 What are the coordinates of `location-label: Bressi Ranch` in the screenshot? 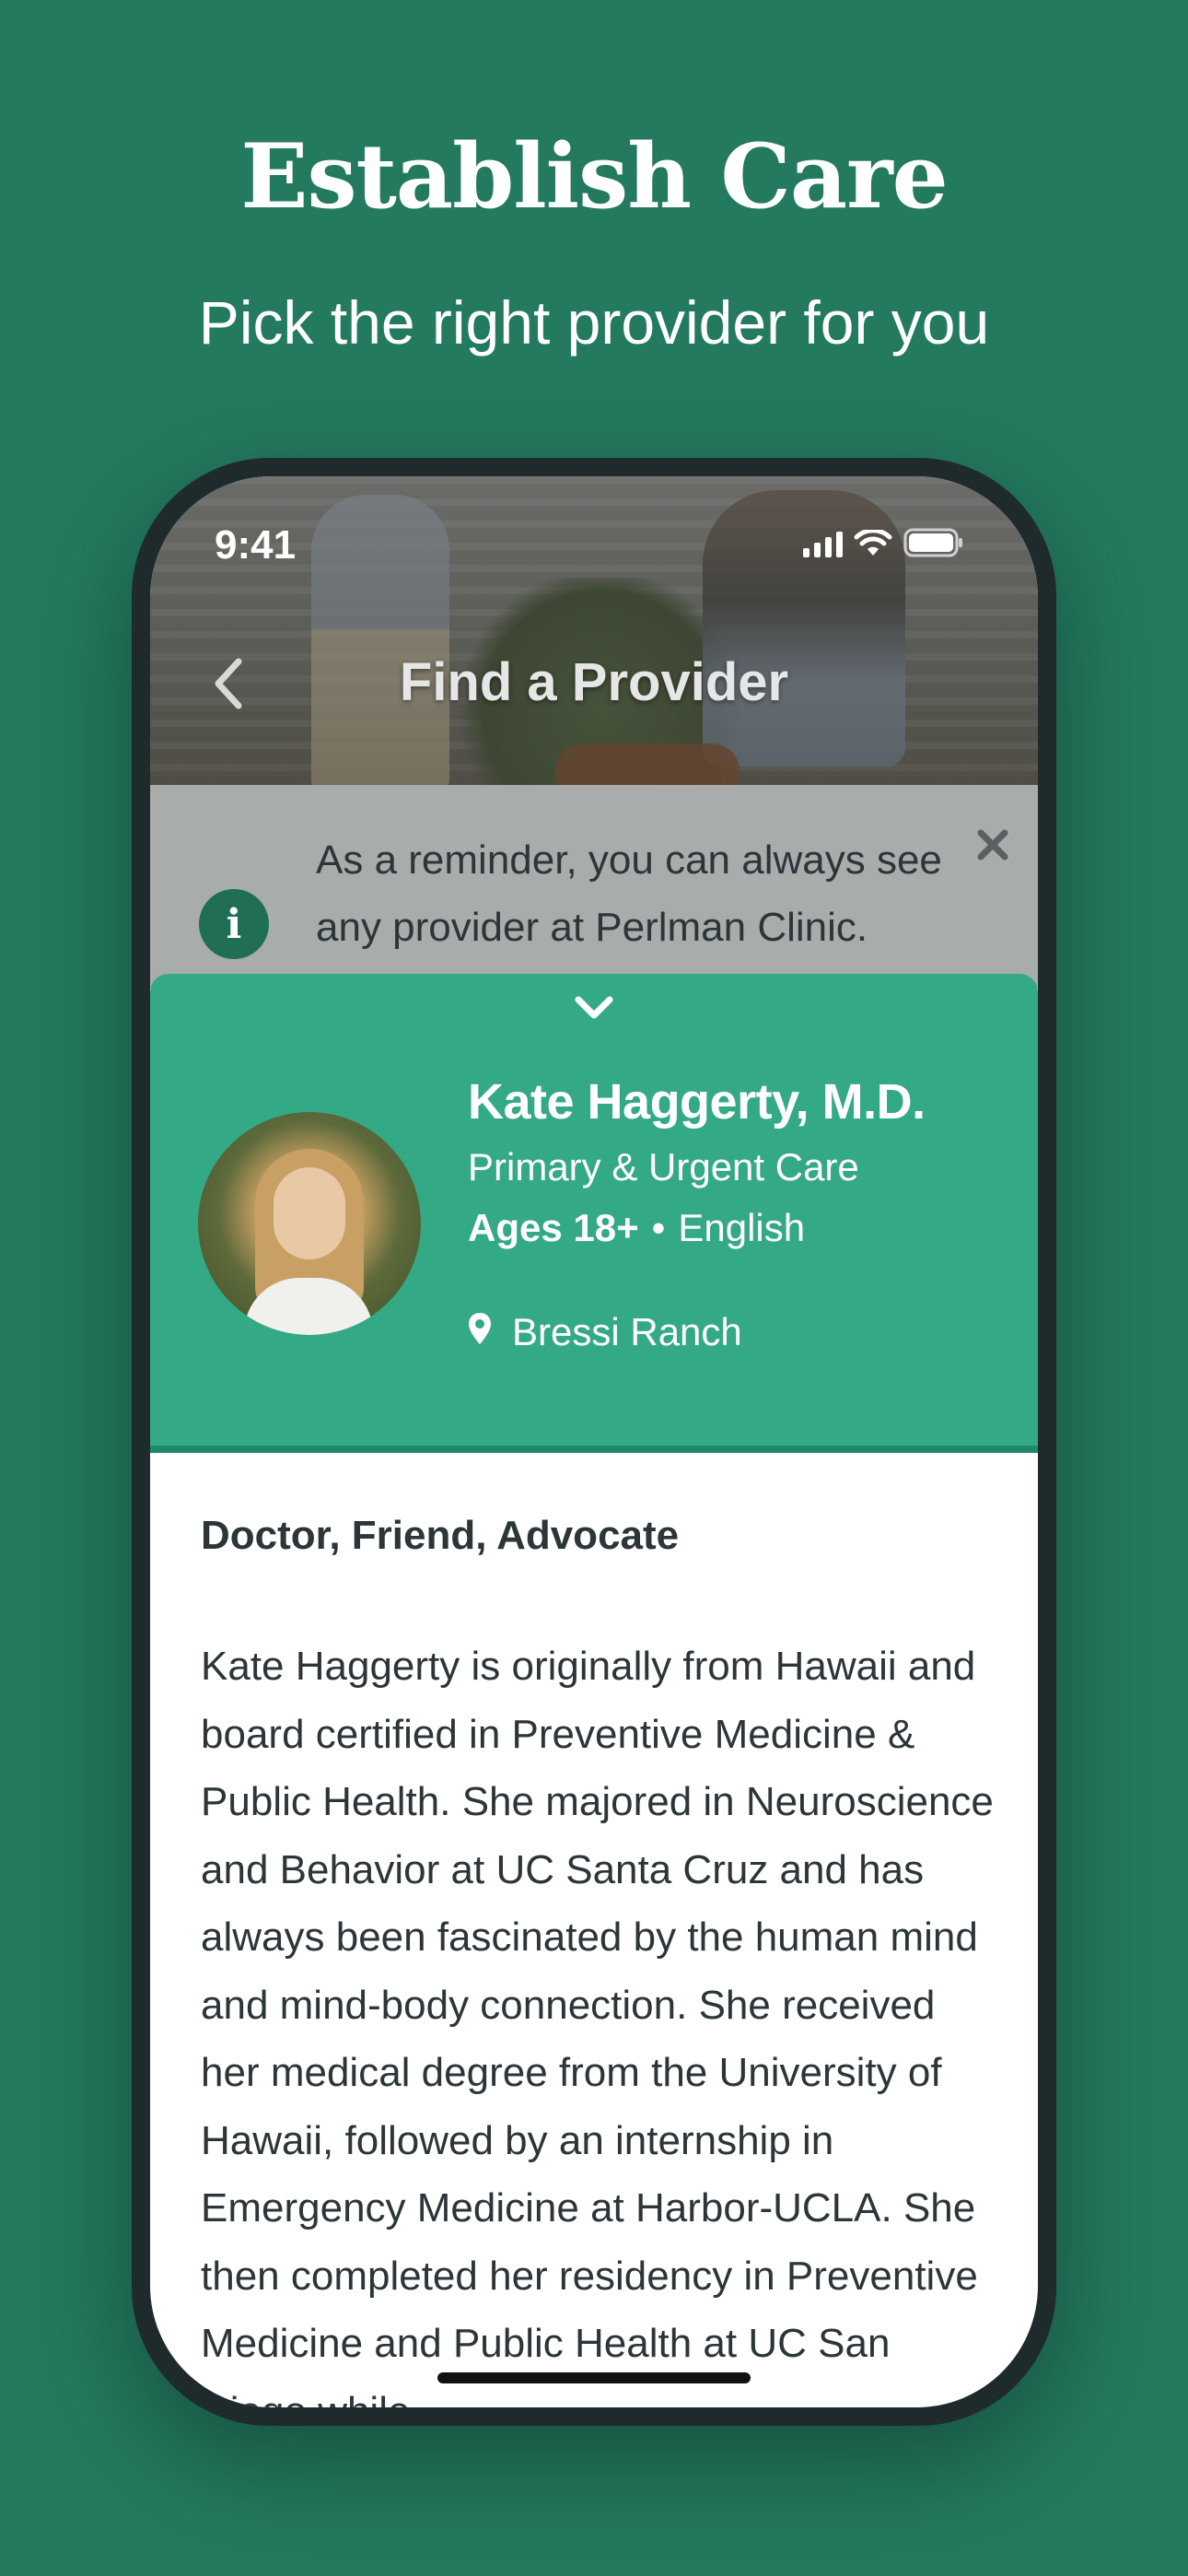 It's located at (627, 1331).